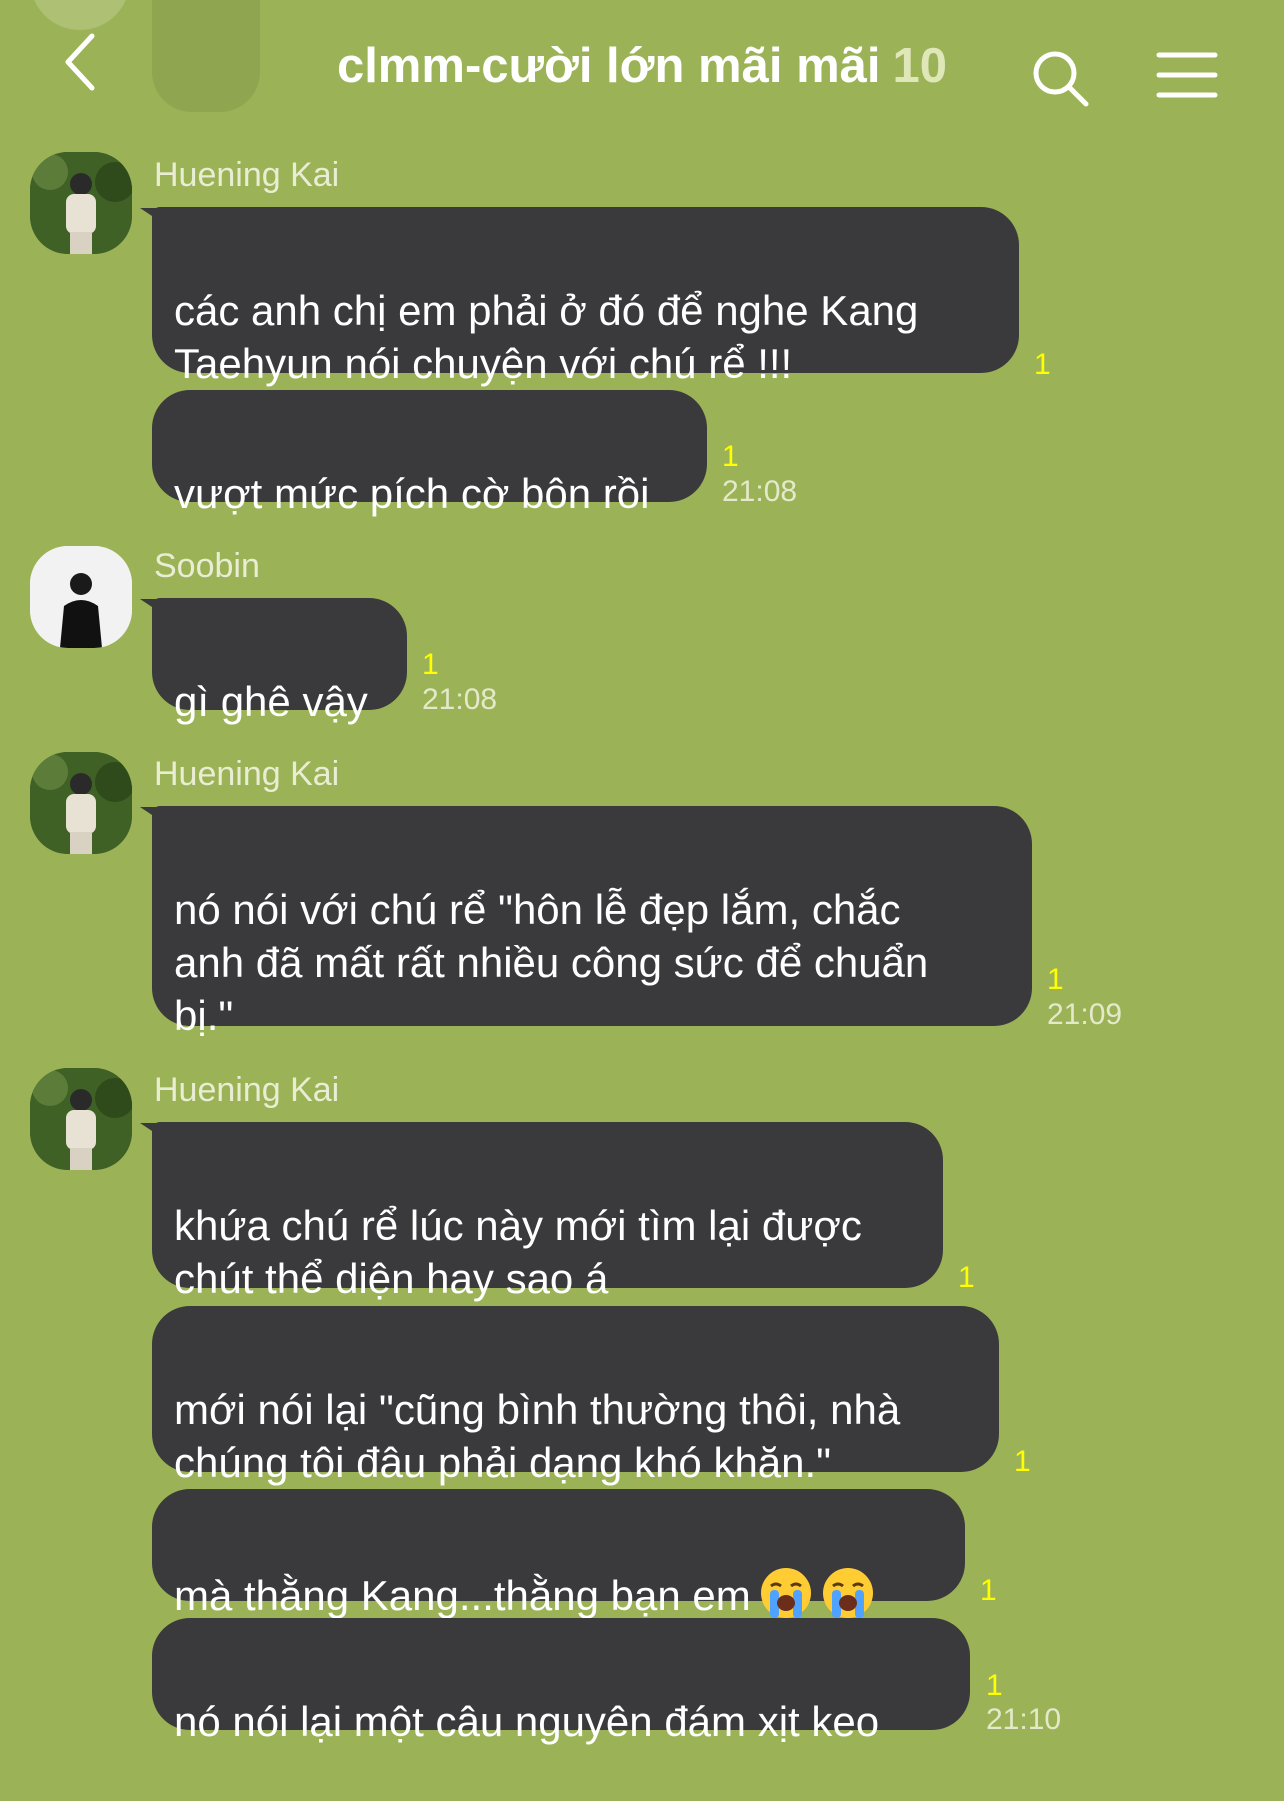 This screenshot has width=1284, height=1801. I want to click on message-text: vượt mức pích cờ bôn rồi, so click(412, 493).